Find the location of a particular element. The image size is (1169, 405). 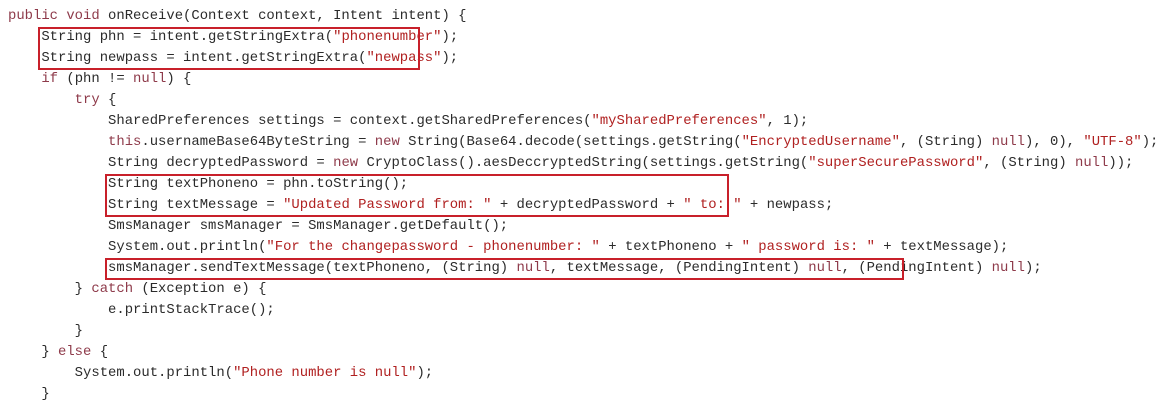

code-line: try { is located at coordinates (587, 100).